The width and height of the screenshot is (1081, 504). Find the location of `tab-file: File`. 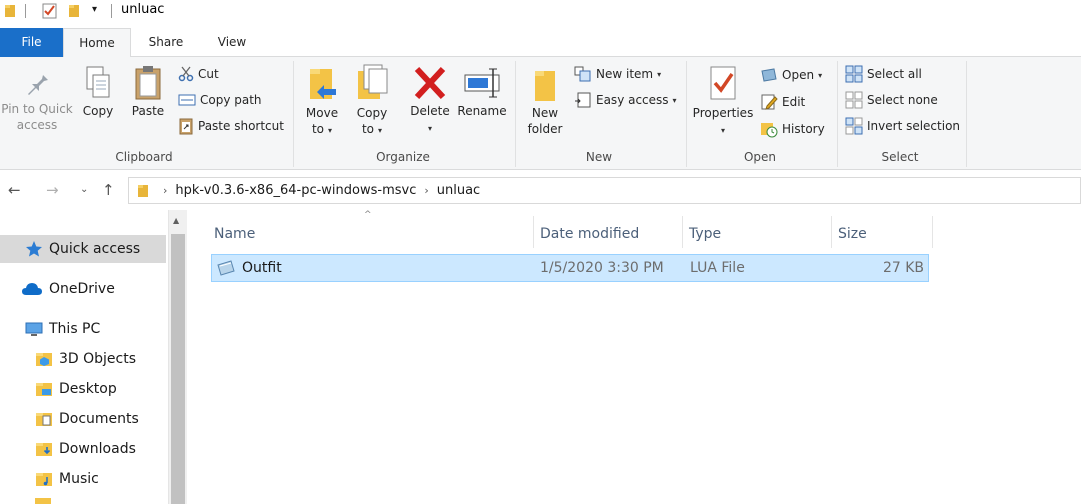

tab-file: File is located at coordinates (31, 42).